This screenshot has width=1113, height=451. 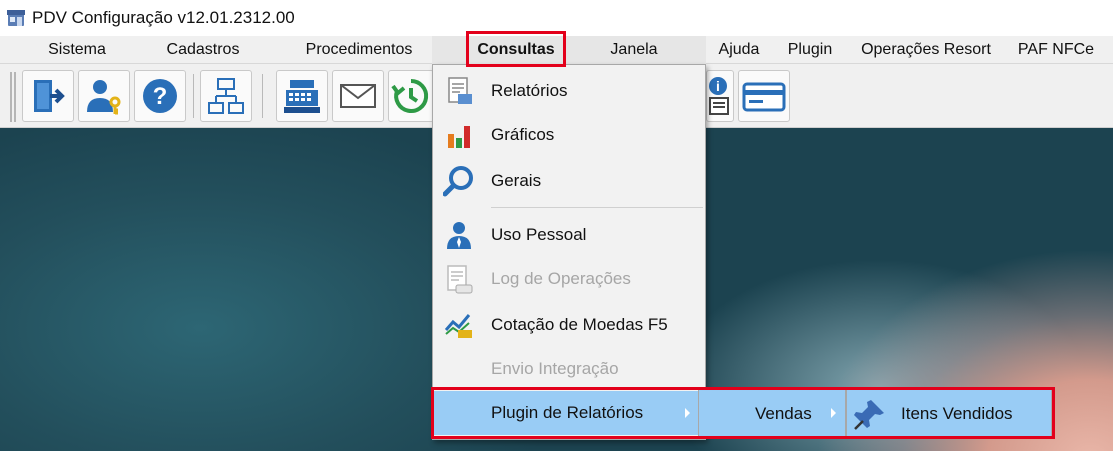 What do you see at coordinates (579, 324) in the screenshot?
I see `menu-item-label: Cotação de Moedas F5` at bounding box center [579, 324].